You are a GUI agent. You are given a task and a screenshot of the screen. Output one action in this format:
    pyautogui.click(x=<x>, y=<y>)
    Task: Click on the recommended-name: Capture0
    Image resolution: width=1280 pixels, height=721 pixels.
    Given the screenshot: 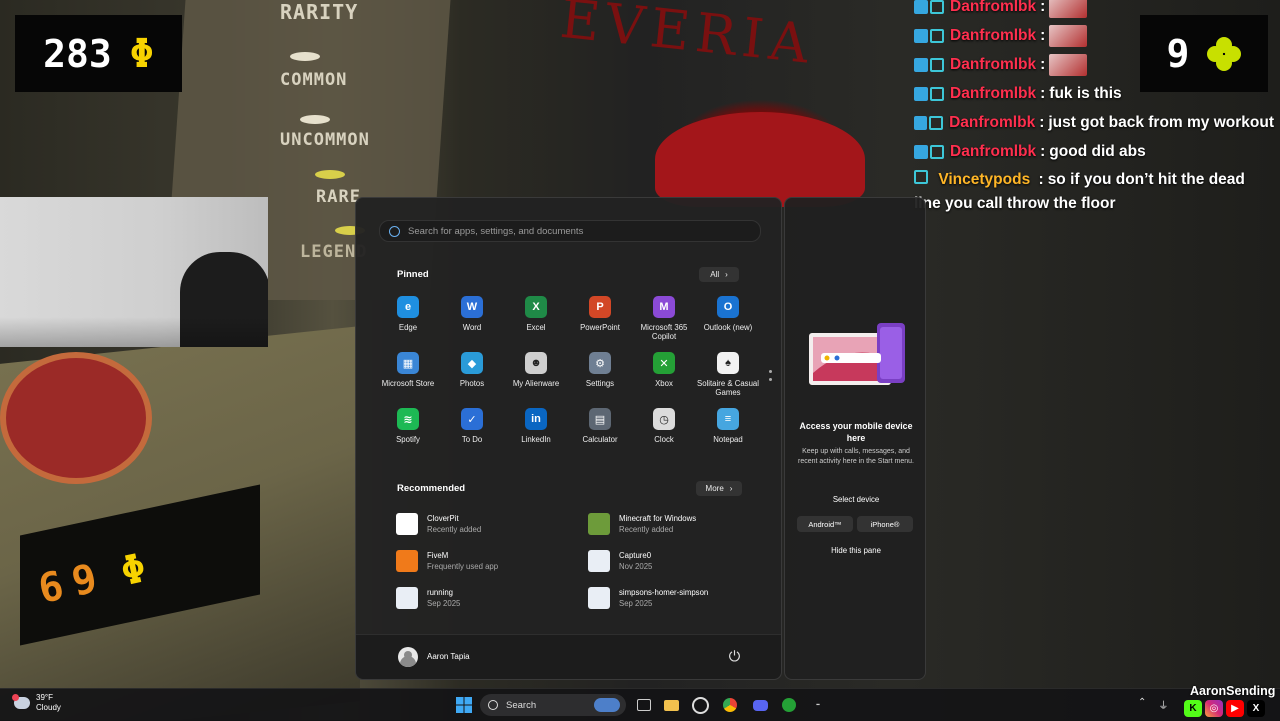 What is the action you would take?
    pyautogui.click(x=635, y=555)
    